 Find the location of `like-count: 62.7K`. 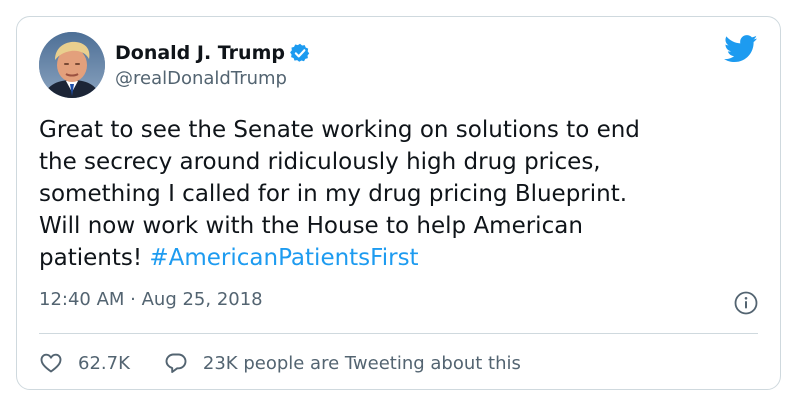

like-count: 62.7K is located at coordinates (104, 363).